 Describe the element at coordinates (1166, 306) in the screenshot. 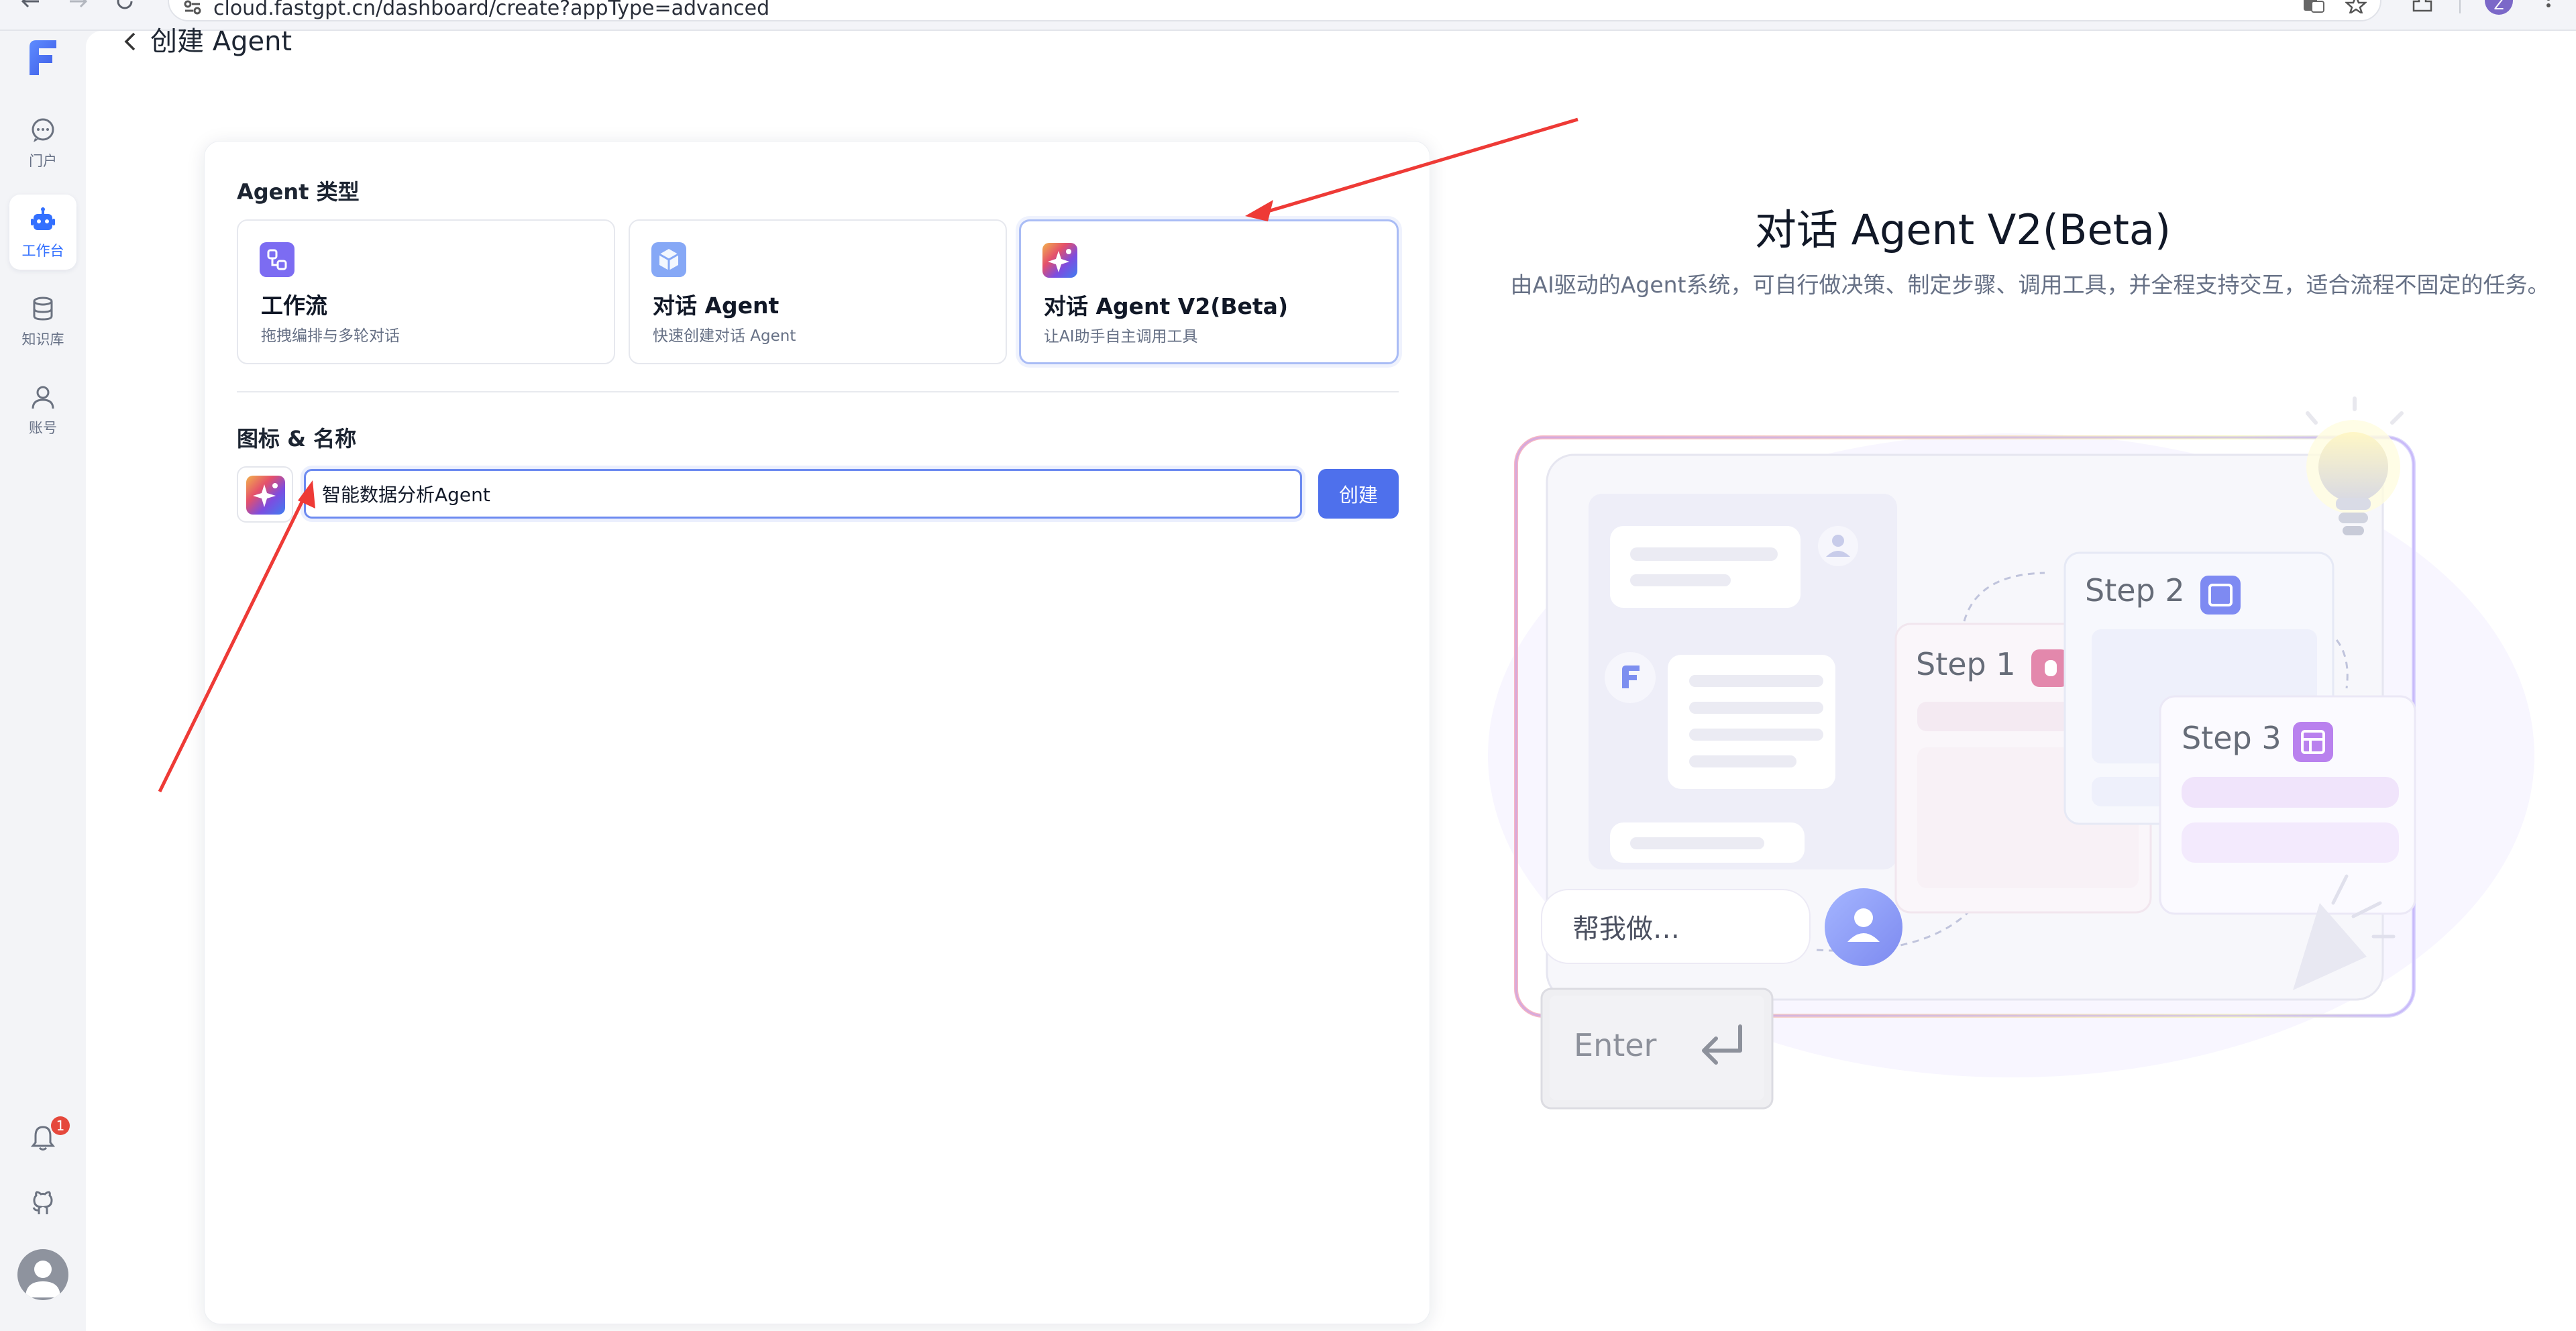

I see `type-name: 对话 Agent V2(Beta)` at that location.